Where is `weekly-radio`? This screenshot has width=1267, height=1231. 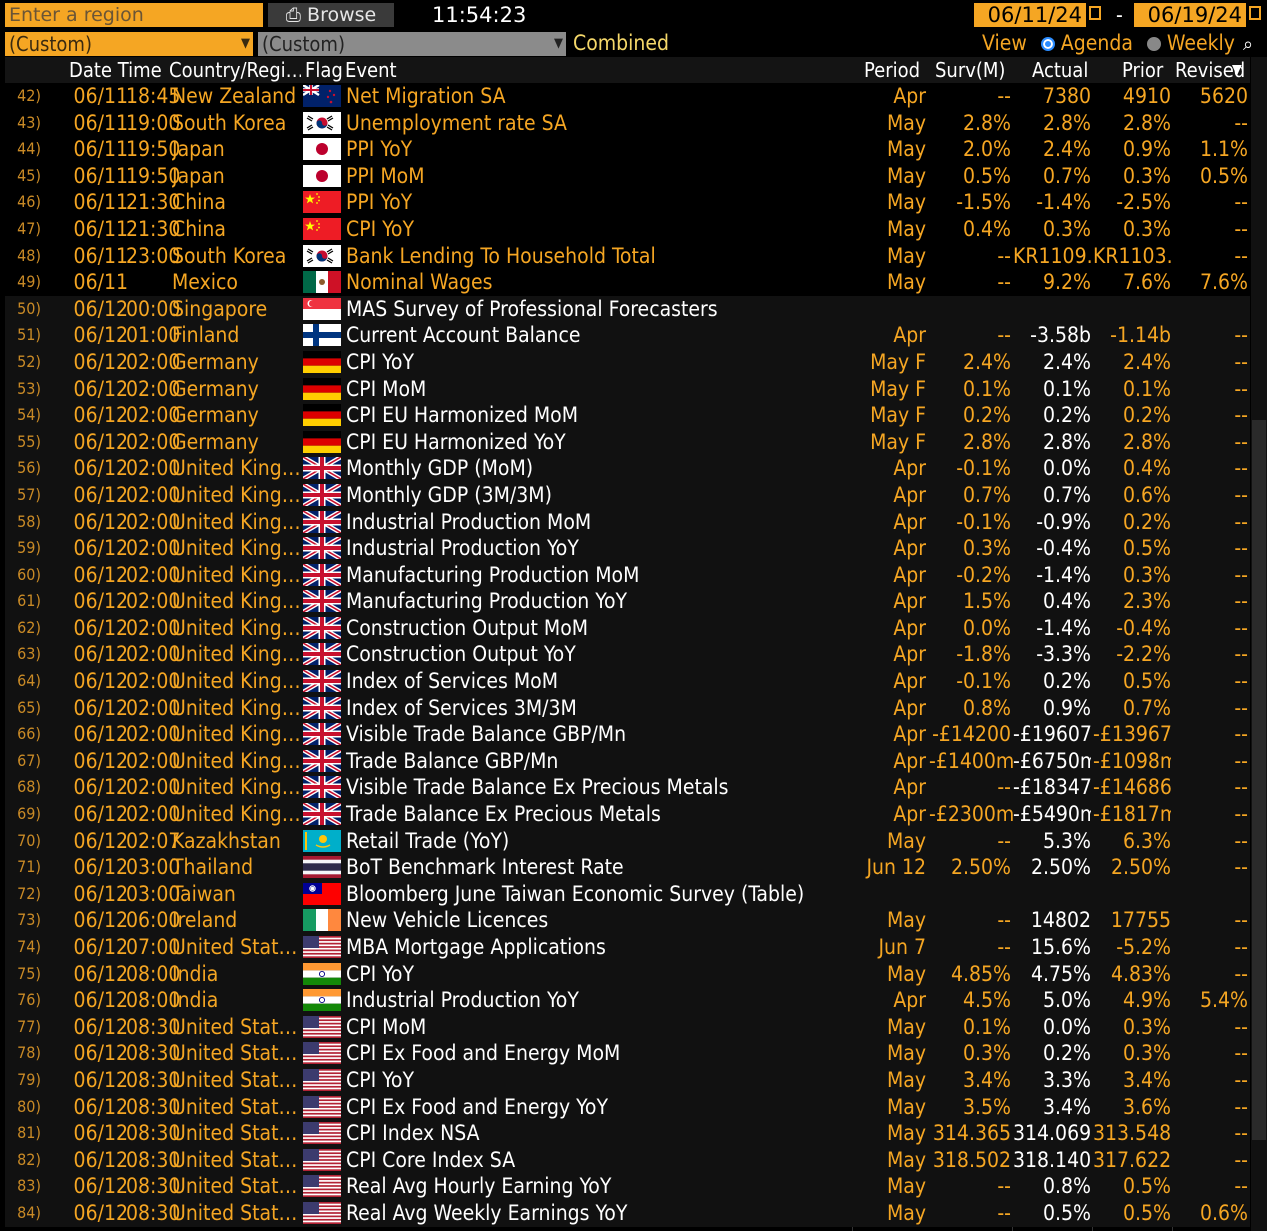
weekly-radio is located at coordinates (1153, 43).